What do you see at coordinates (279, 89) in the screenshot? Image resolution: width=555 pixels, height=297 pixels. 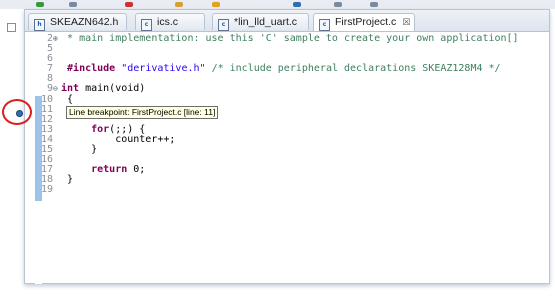 I see `code-line: 9⊖ int main(void)` at bounding box center [279, 89].